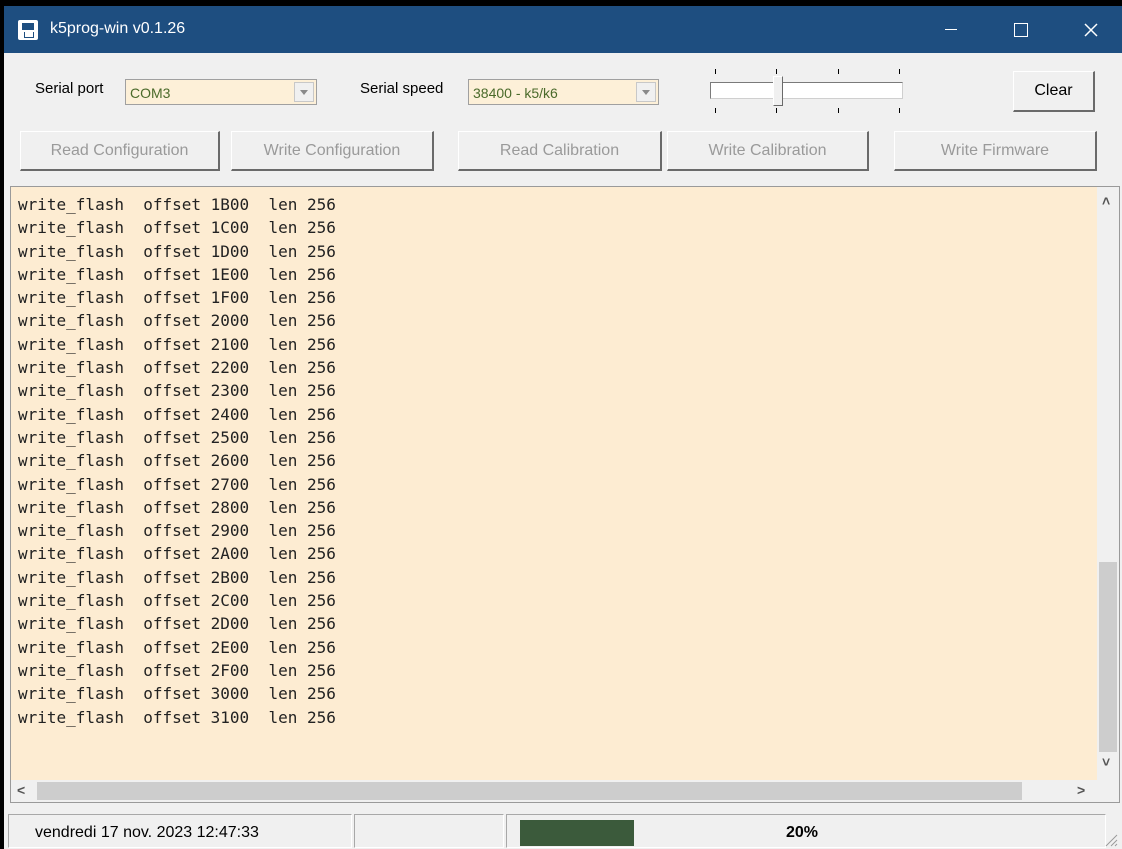 This screenshot has height=849, width=1122. I want to click on read-configuration-button: Read Configuration, so click(120, 151).